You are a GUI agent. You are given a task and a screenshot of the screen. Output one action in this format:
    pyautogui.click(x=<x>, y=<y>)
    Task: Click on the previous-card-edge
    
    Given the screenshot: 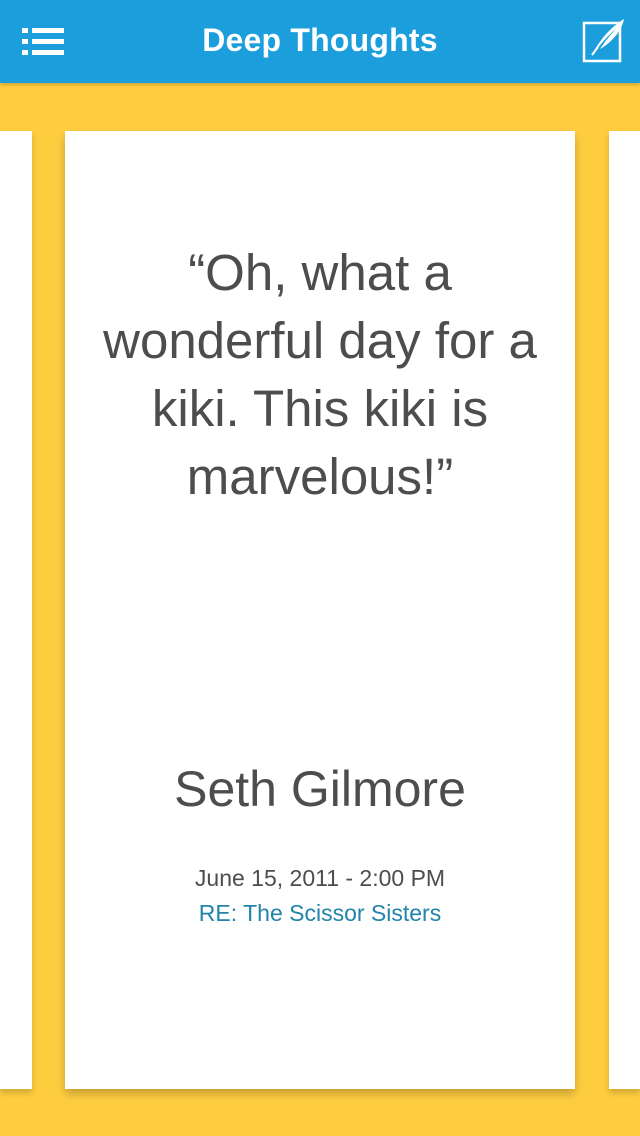 What is the action you would take?
    pyautogui.click(x=16, y=610)
    